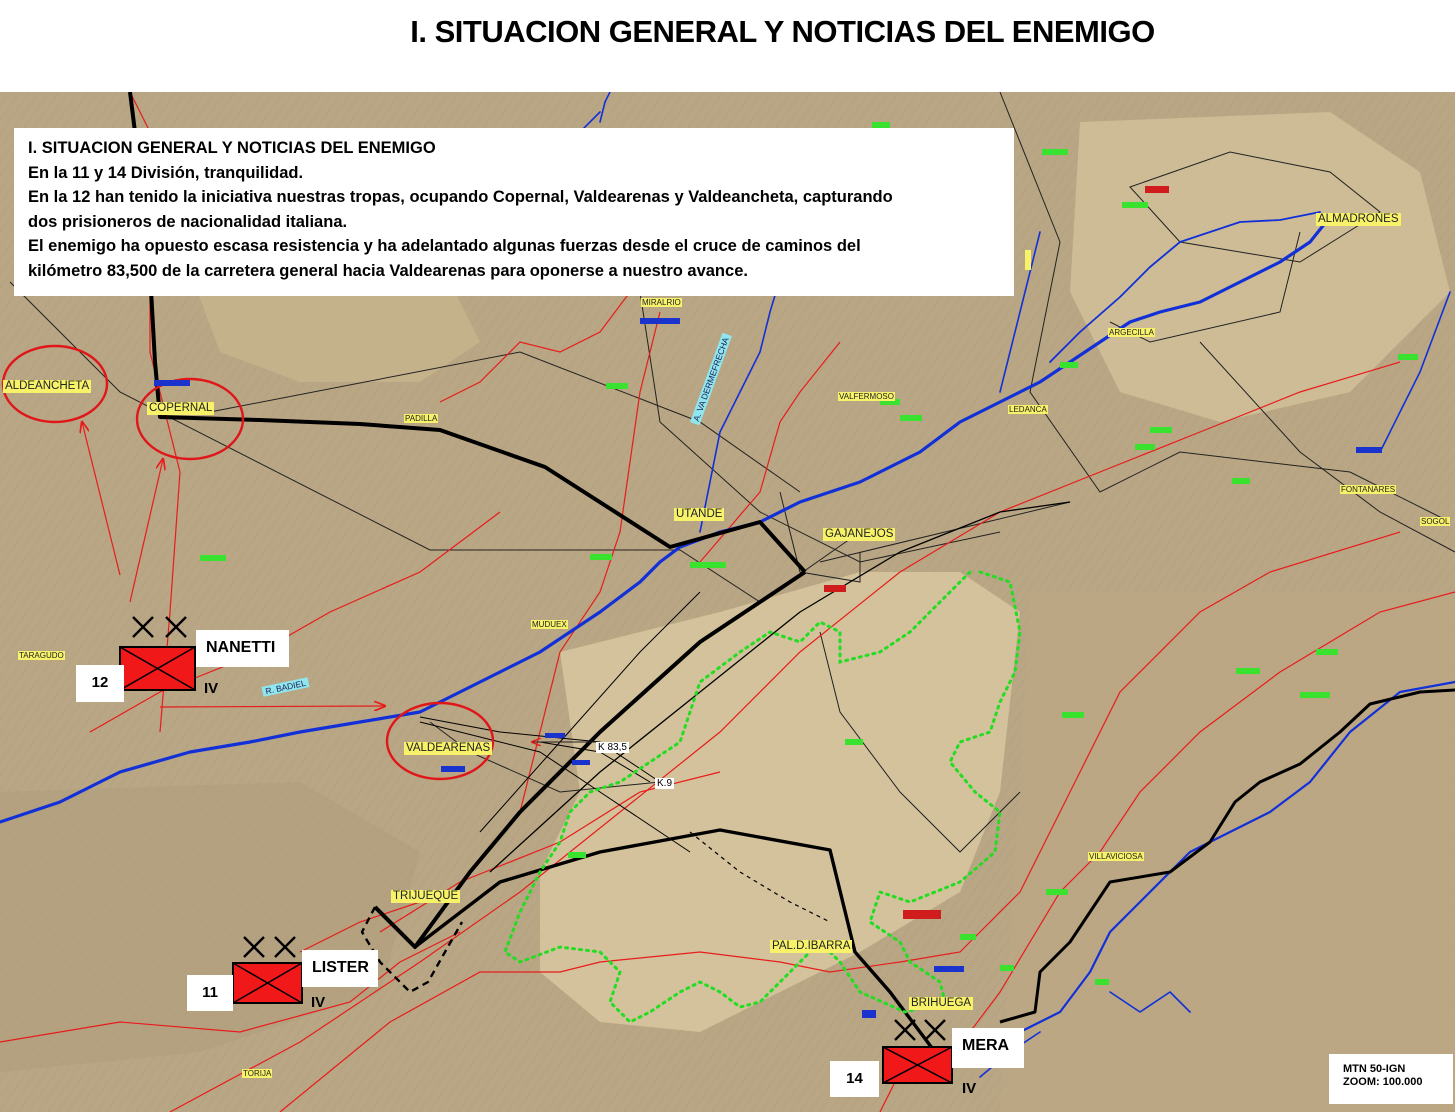  What do you see at coordinates (988, 1048) in the screenshot?
I see `unit-name-mera: MERA` at bounding box center [988, 1048].